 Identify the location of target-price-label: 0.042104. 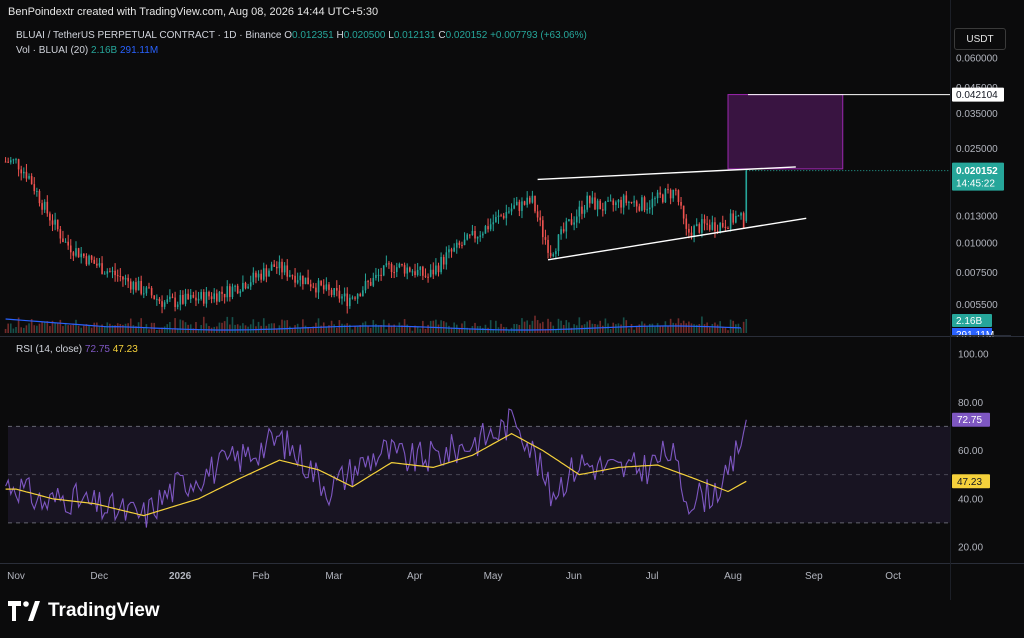
(977, 95).